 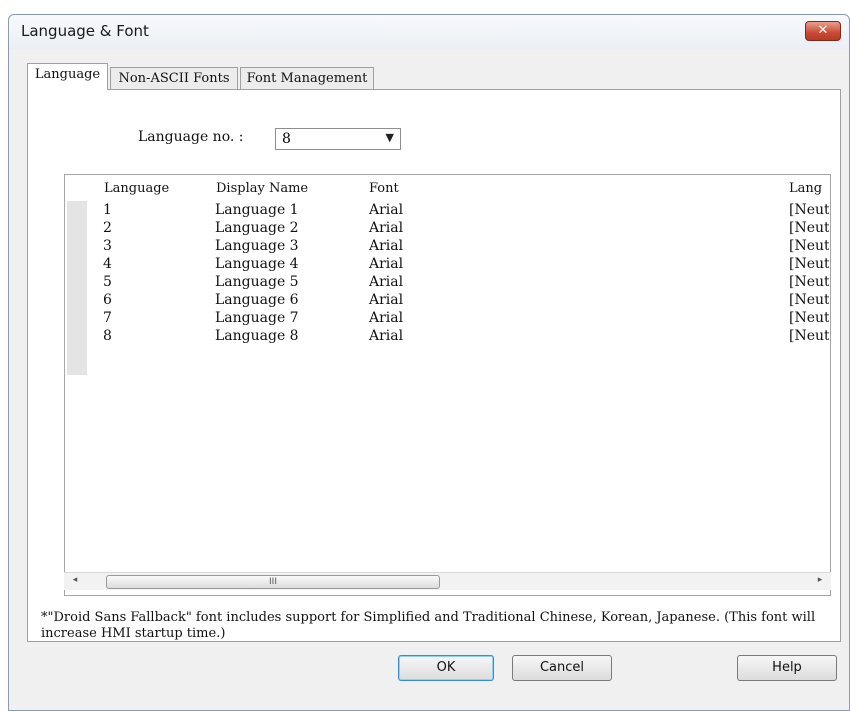 I want to click on cell-language: 6, so click(x=107, y=300).